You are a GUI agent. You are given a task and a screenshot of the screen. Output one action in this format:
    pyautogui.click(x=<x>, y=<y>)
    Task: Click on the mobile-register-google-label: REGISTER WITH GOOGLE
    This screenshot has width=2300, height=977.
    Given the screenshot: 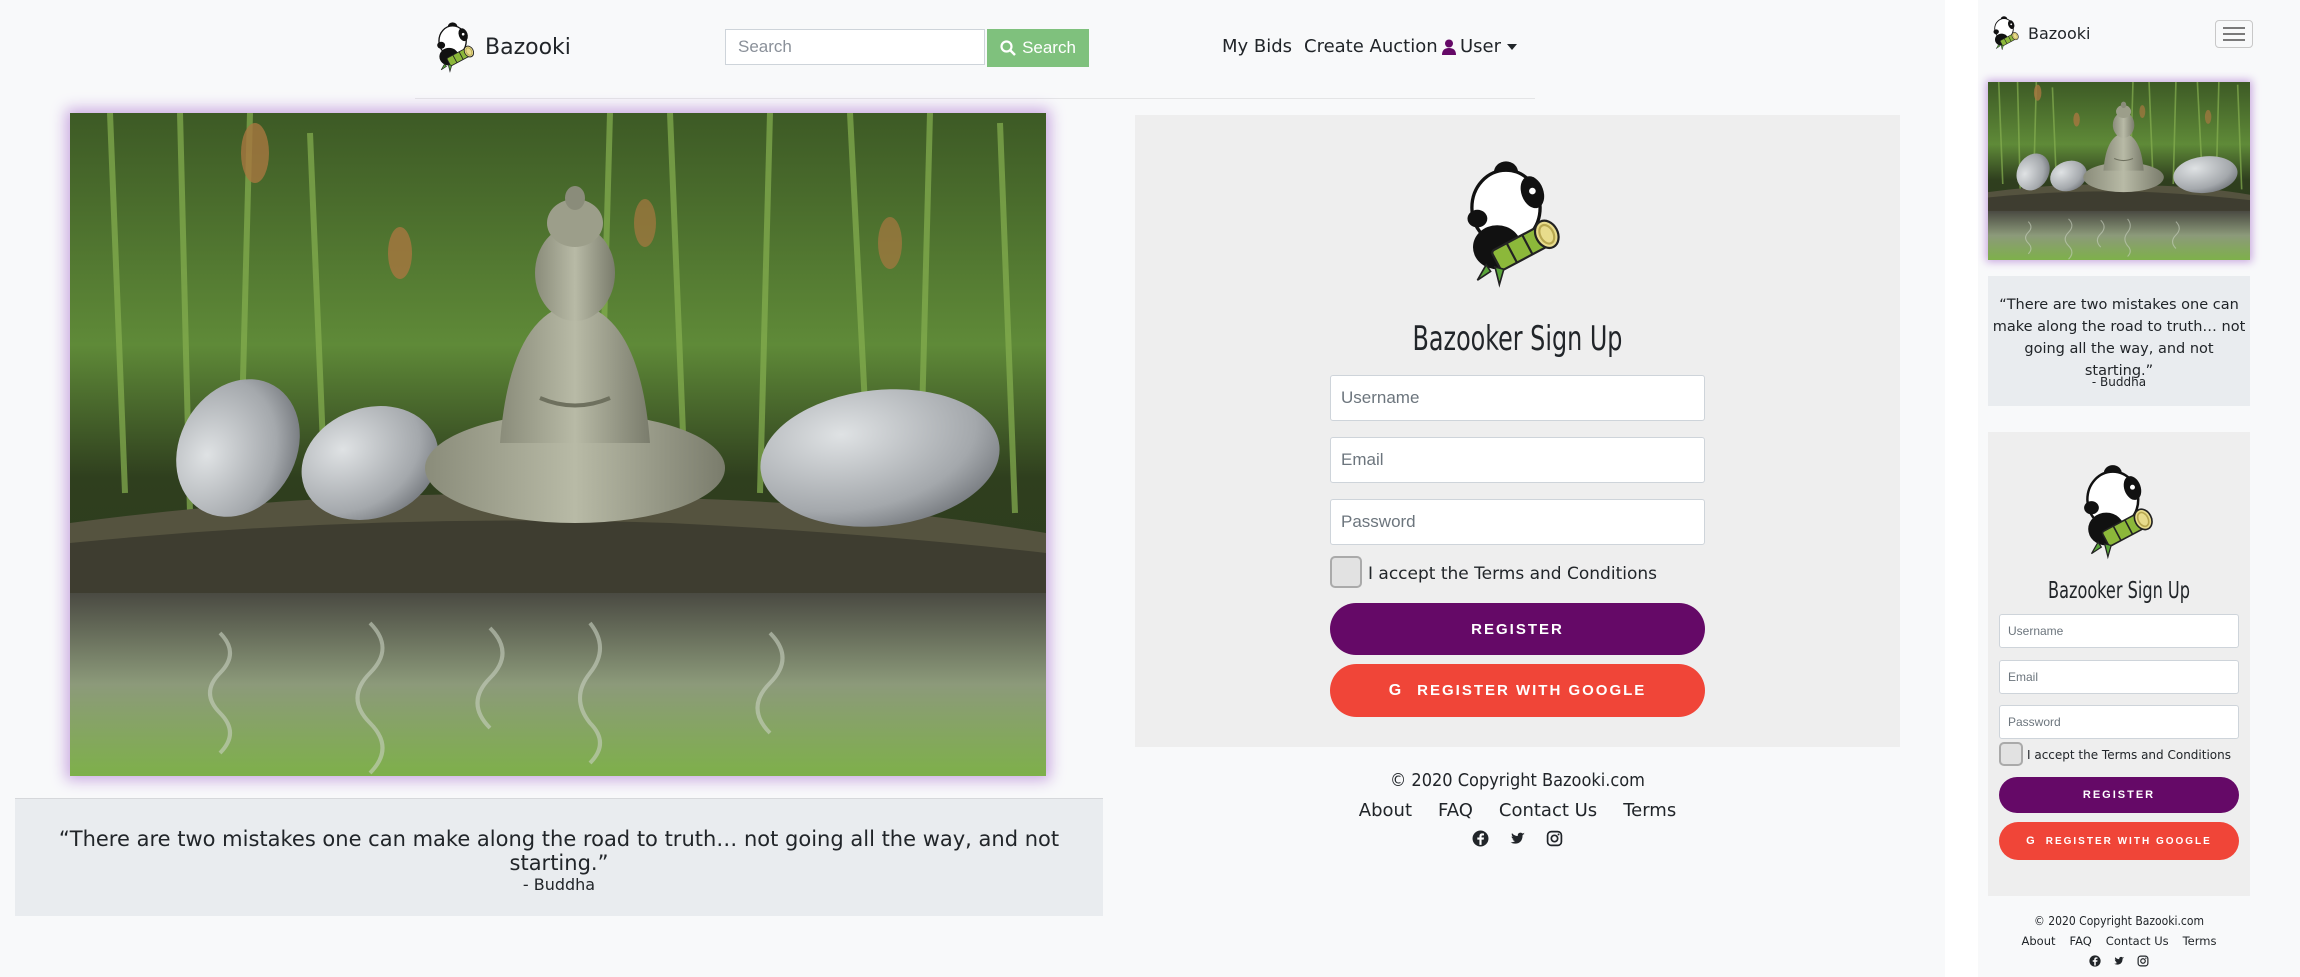 What is the action you would take?
    pyautogui.click(x=2128, y=841)
    